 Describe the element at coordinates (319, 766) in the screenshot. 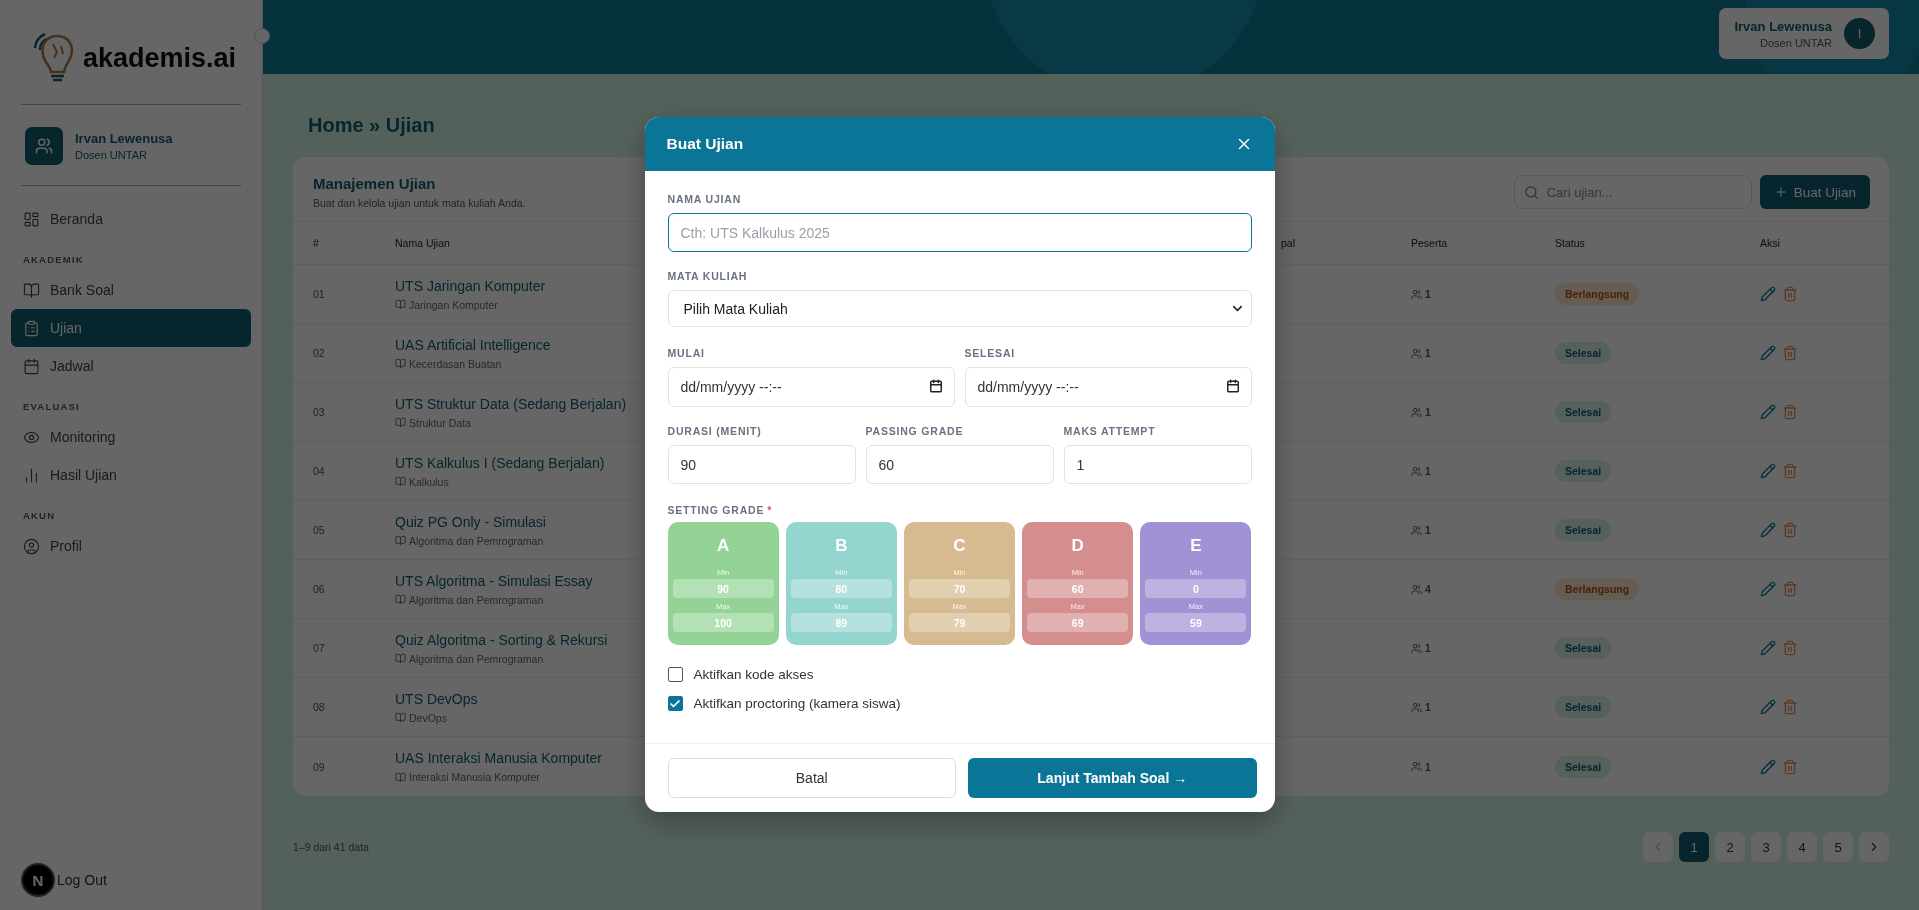

I see `row-number: 09` at that location.